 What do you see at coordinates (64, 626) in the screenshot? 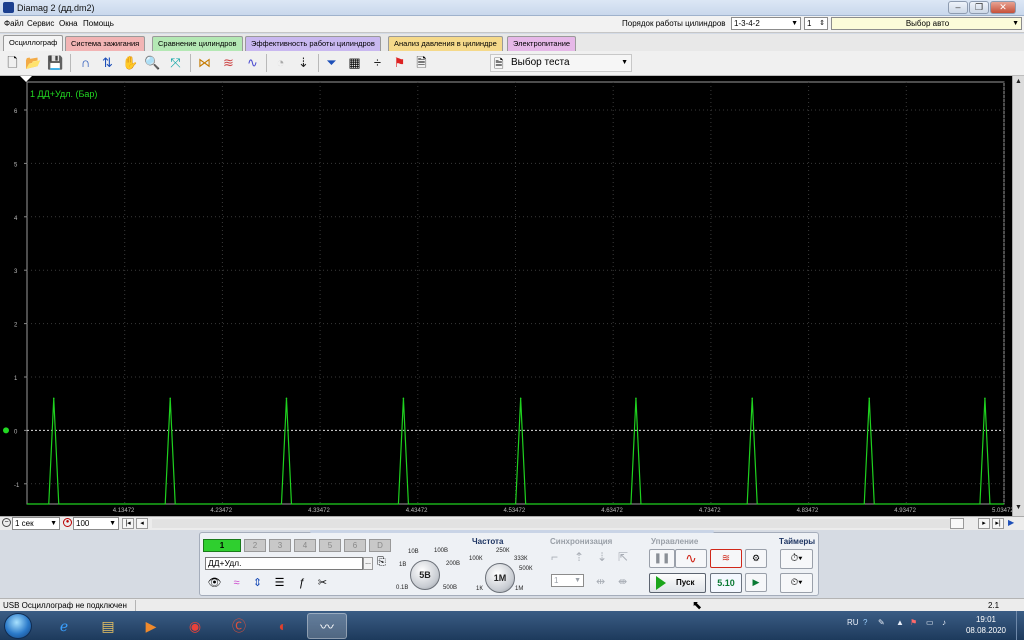
I see `internet-explorer-icon: ℯ` at bounding box center [64, 626].